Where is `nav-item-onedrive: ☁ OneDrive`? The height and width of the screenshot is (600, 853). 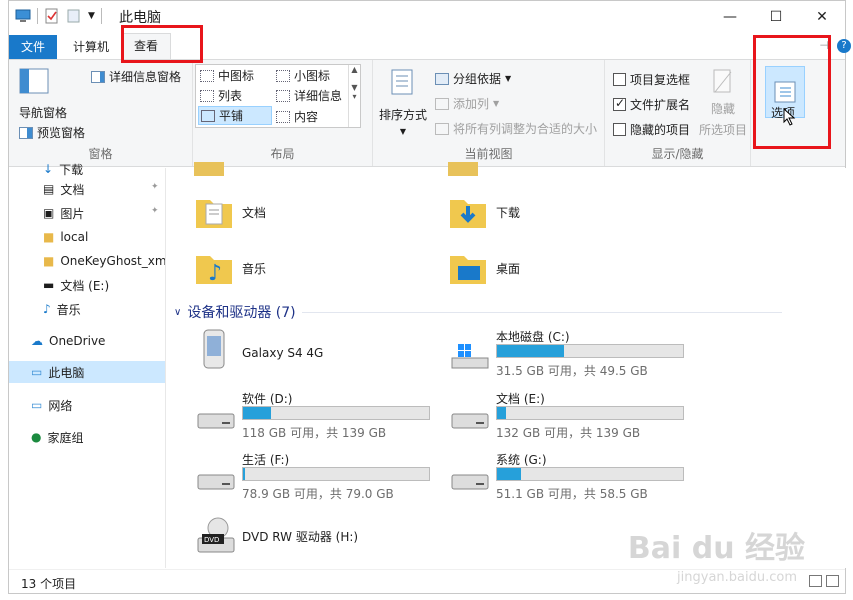 nav-item-onedrive: ☁ OneDrive is located at coordinates (87, 341).